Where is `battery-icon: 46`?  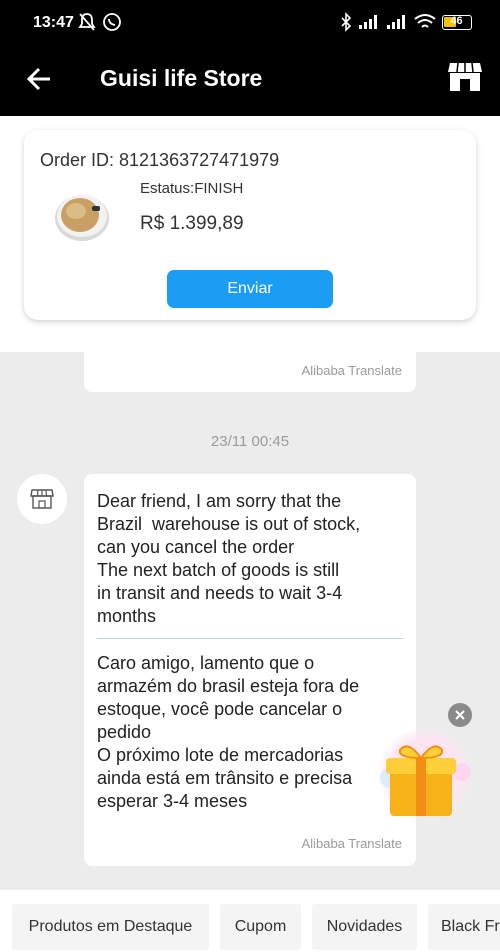
battery-icon: 46 is located at coordinates (457, 22).